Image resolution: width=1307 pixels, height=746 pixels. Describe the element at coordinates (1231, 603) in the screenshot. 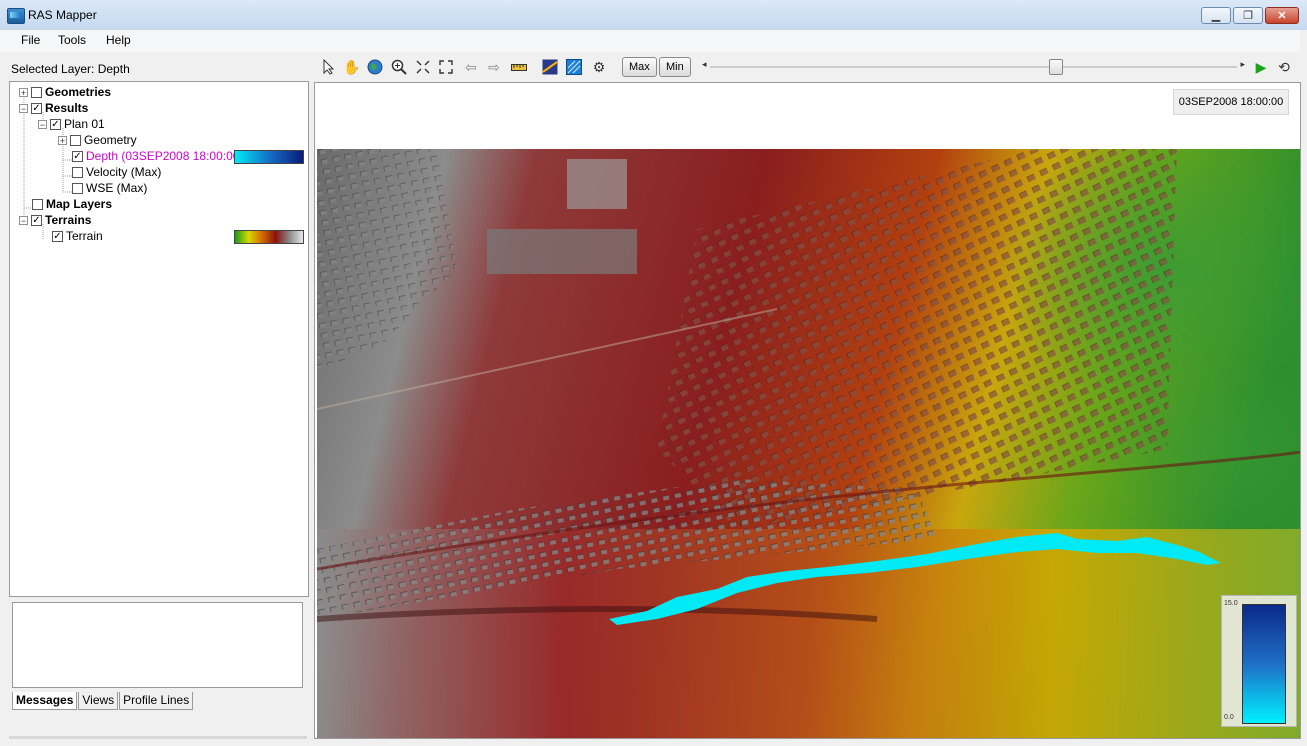

I see `legend-max-label: 15.0` at that location.